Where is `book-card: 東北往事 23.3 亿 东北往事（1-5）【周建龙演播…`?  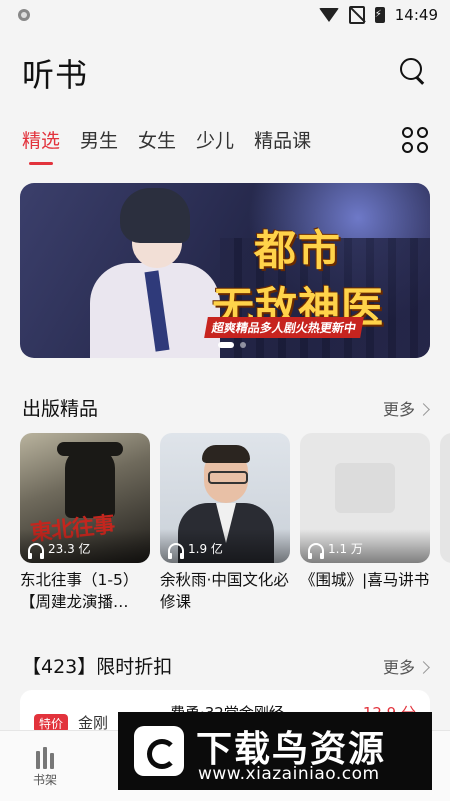
book-card: 東北往事 23.3 亿 东北往事（1-5）【周建龙演播… is located at coordinates (85, 523).